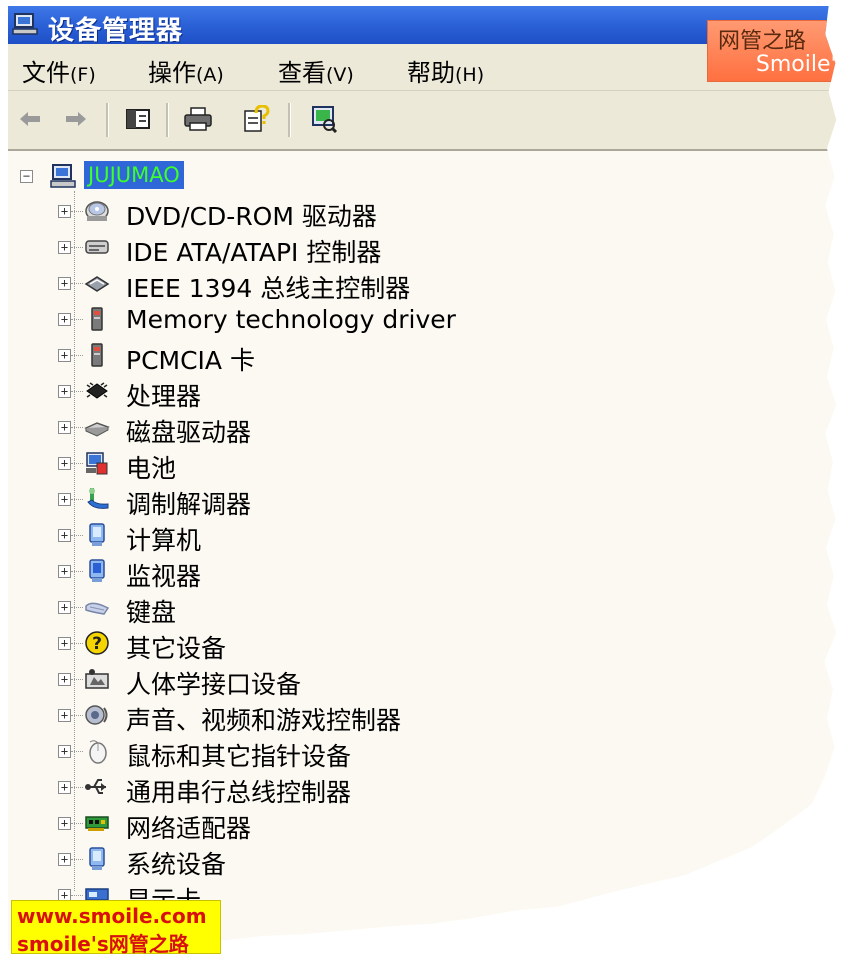 Image resolution: width=854 pixels, height=957 pixels. What do you see at coordinates (422, 500) in the screenshot?
I see `tree-item: + 调制解调器` at bounding box center [422, 500].